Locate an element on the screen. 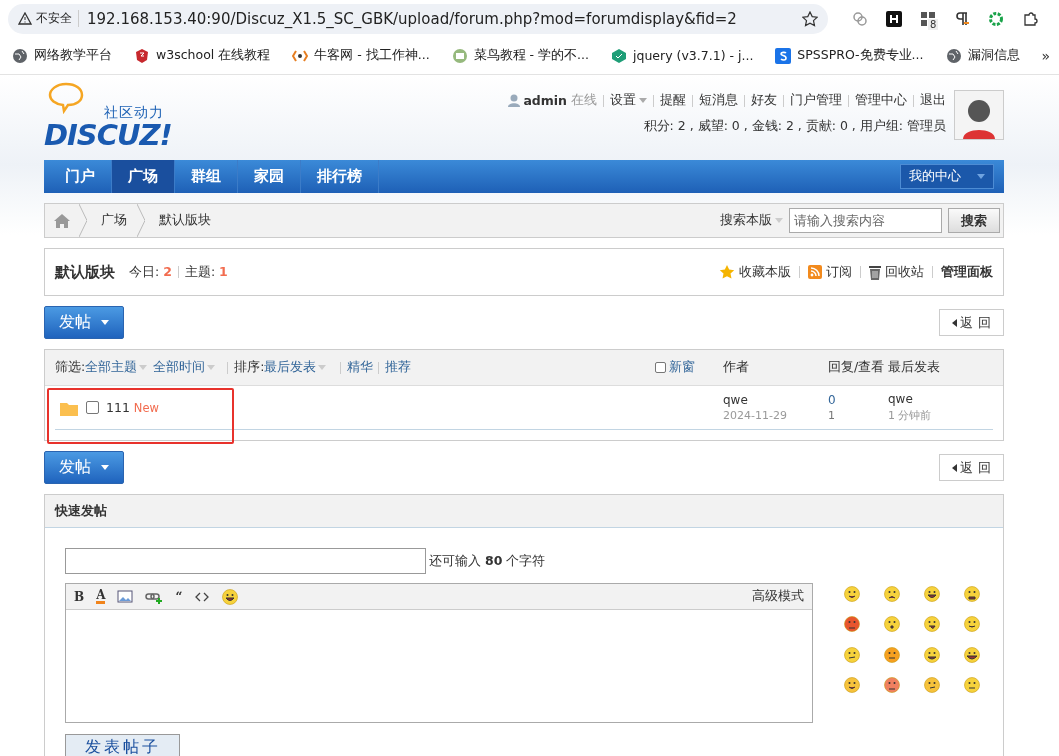 The width and height of the screenshot is (1059, 756). username-link: admin is located at coordinates (545, 100).